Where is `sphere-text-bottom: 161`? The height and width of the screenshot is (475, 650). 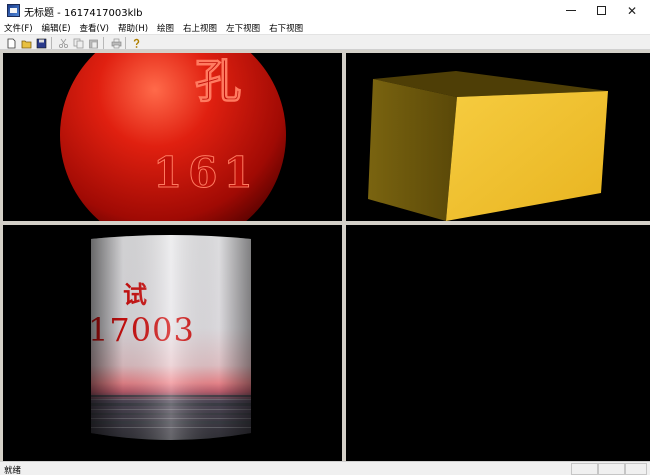
sphere-text-bottom: 161 is located at coordinates (206, 172).